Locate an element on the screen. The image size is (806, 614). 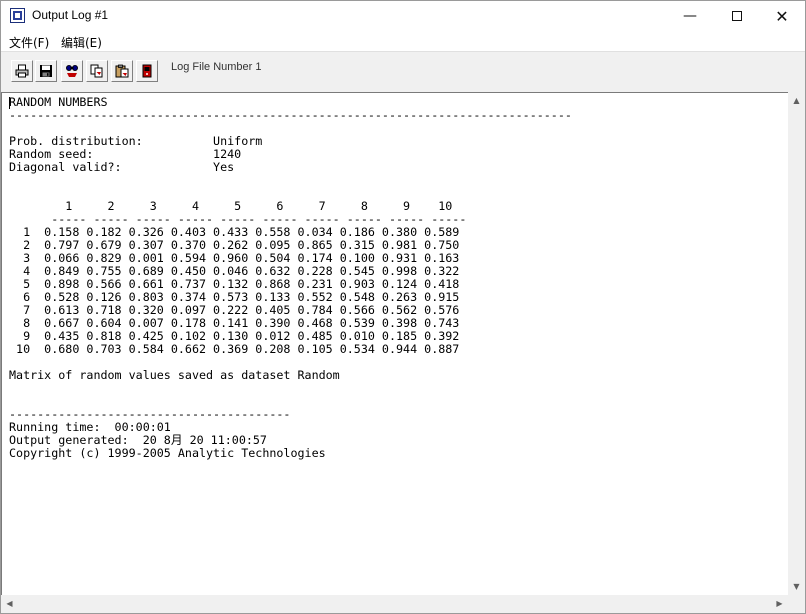
copy-button is located at coordinates (97, 71).